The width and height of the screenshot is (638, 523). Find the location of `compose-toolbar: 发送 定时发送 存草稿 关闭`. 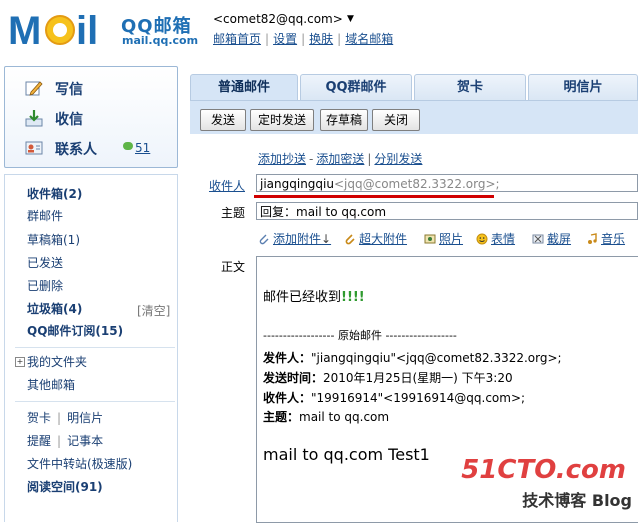

compose-toolbar: 发送 定时发送 存草稿 关闭 is located at coordinates (414, 117).